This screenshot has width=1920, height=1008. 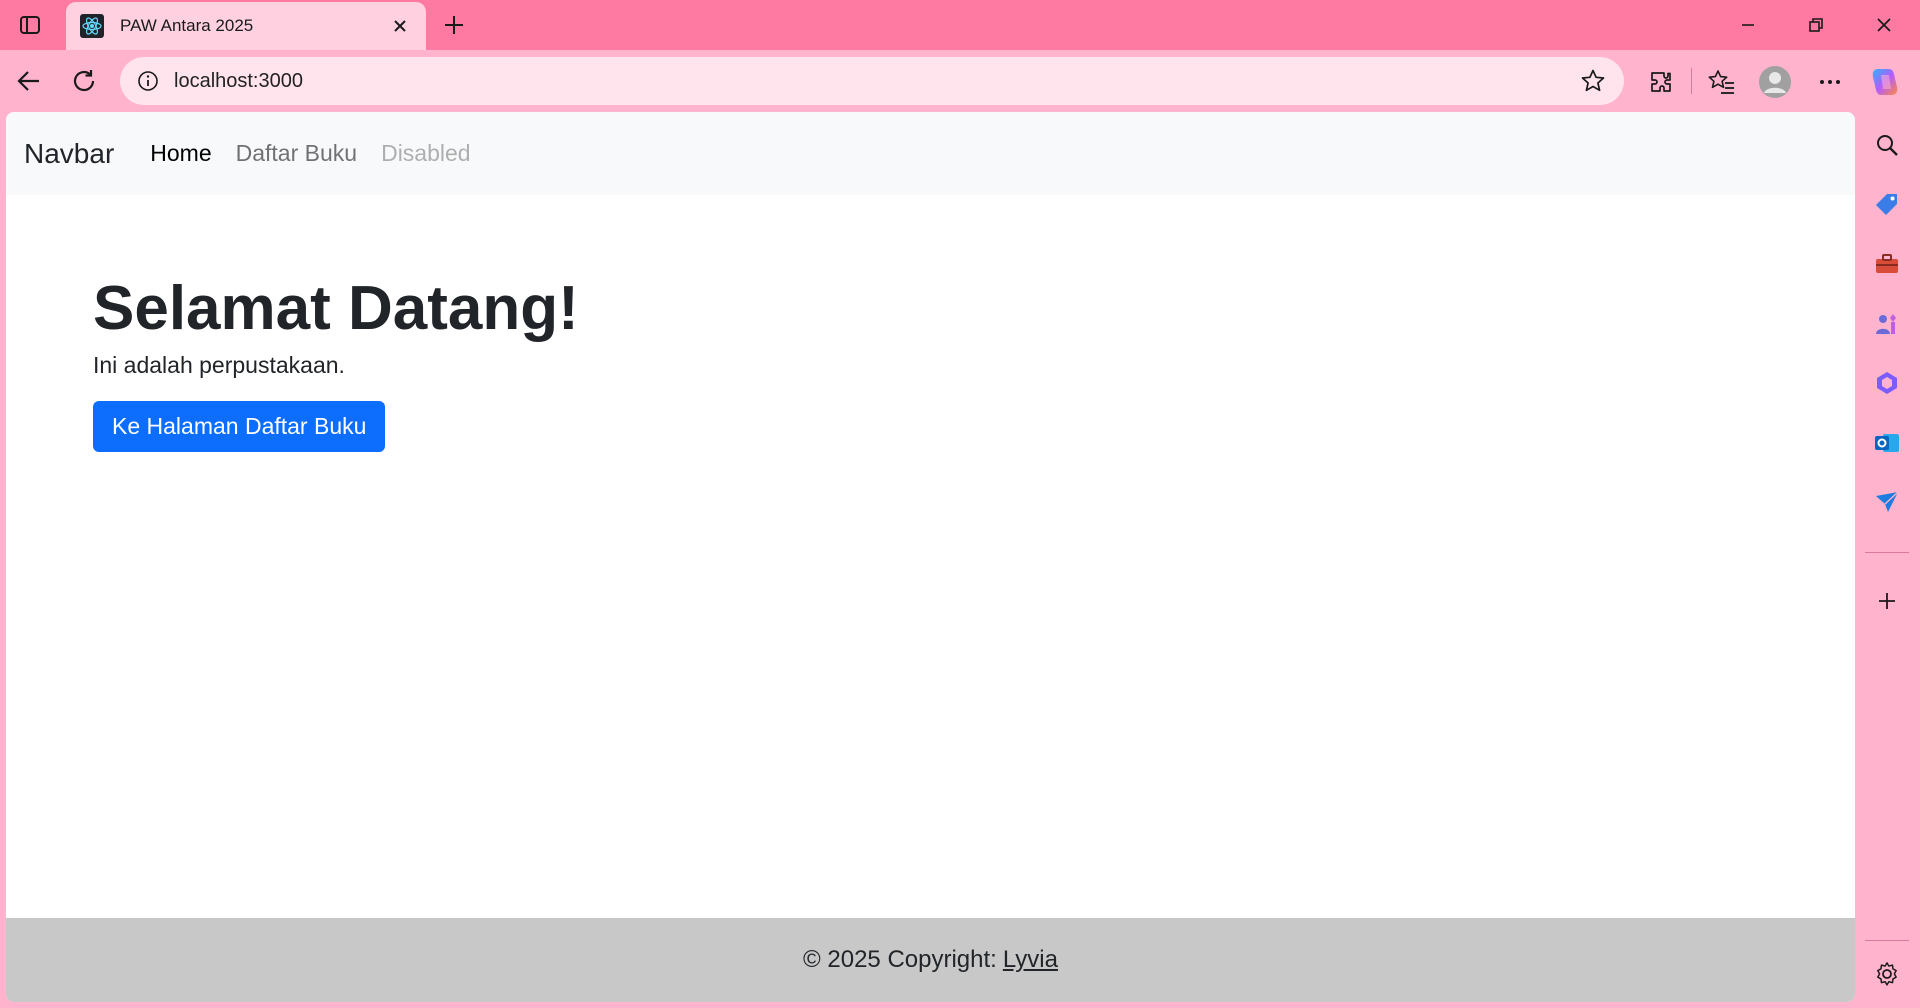 I want to click on more-options-icon, so click(x=1830, y=82).